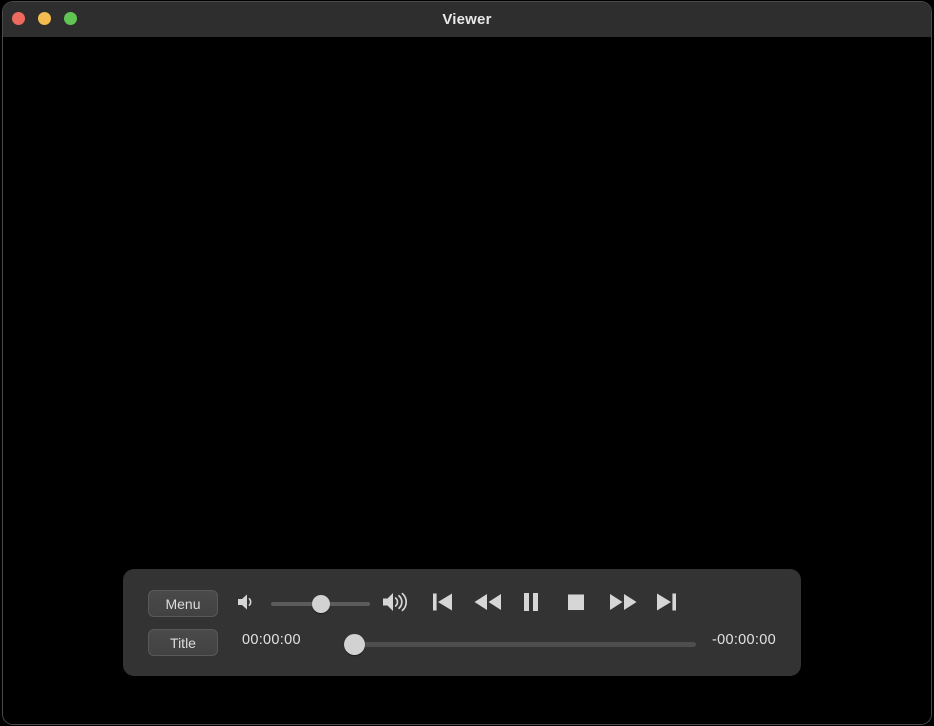 The image size is (934, 726). What do you see at coordinates (183, 603) in the screenshot?
I see `dvd-menu-button: Menu` at bounding box center [183, 603].